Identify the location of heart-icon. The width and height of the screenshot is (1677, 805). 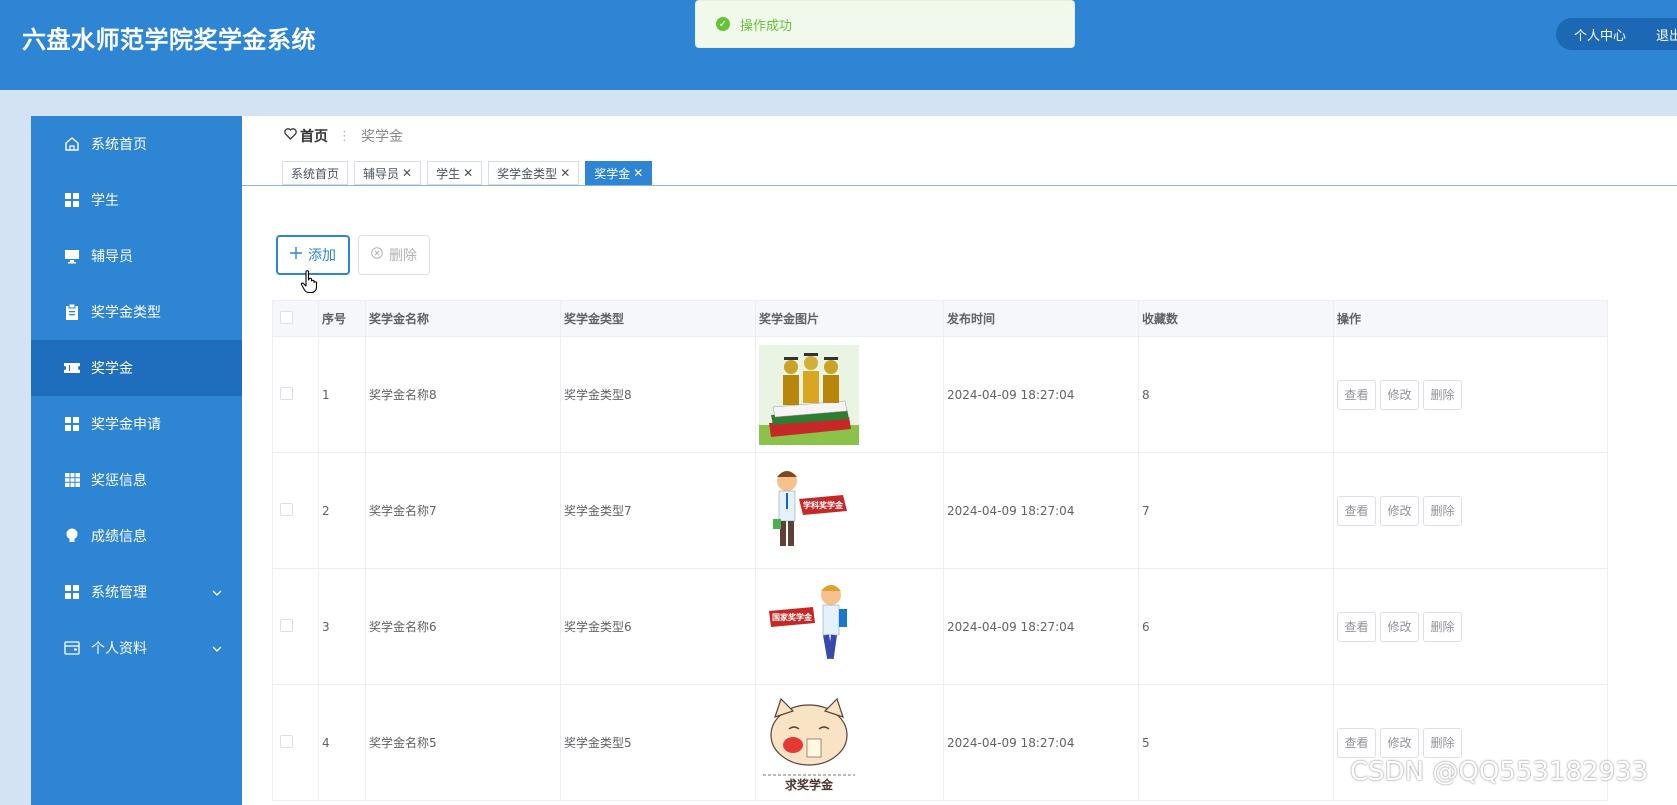
(290, 136).